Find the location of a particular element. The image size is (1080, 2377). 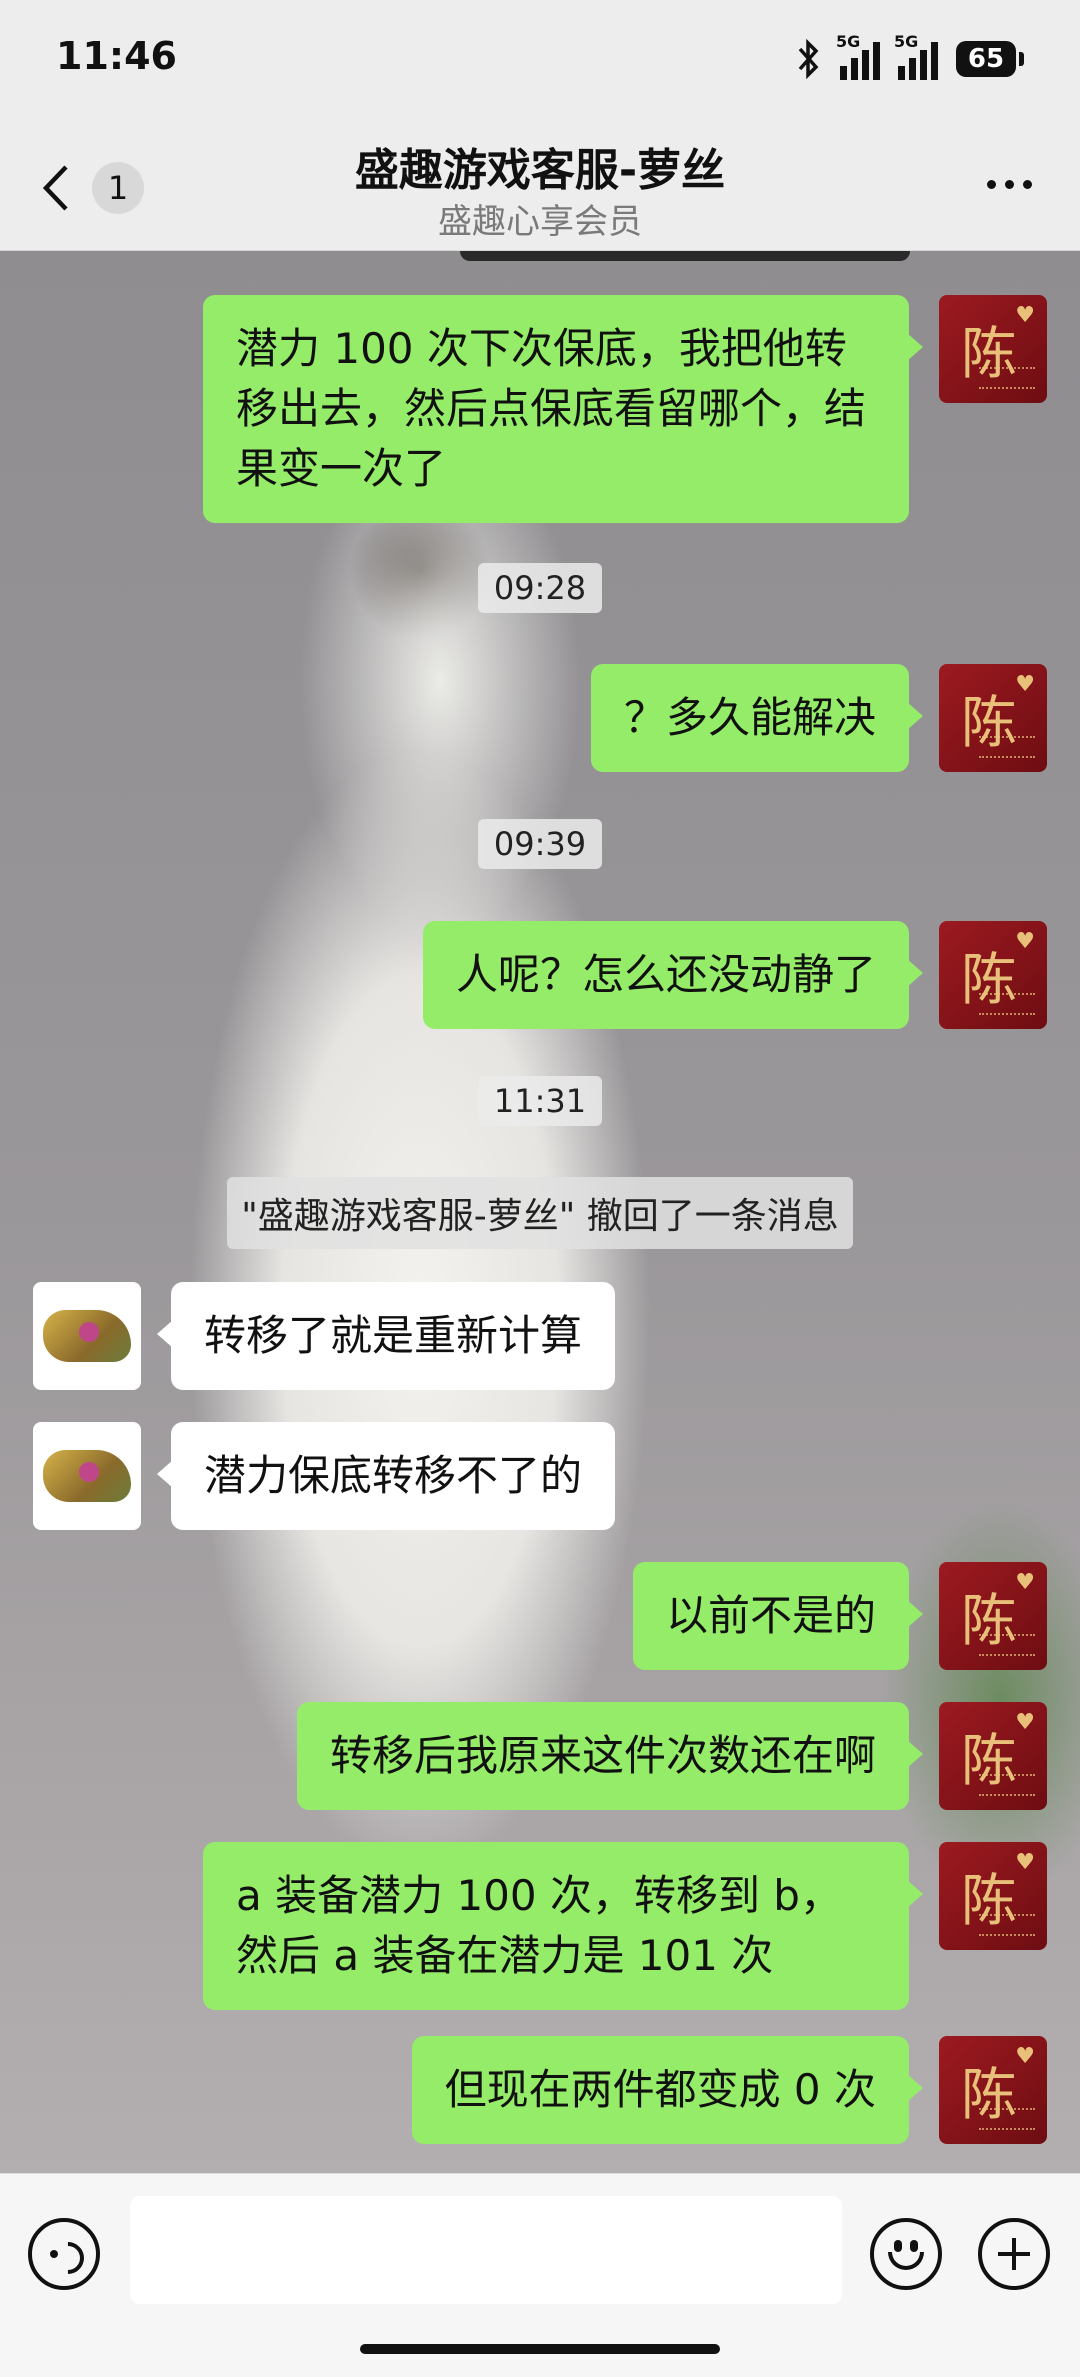

message-row-outgoing: 陈 ♥ 潜力 100 次下次保底，我把他转移出去，然后点保底看留哪个，结果变一次了 is located at coordinates (625, 409).